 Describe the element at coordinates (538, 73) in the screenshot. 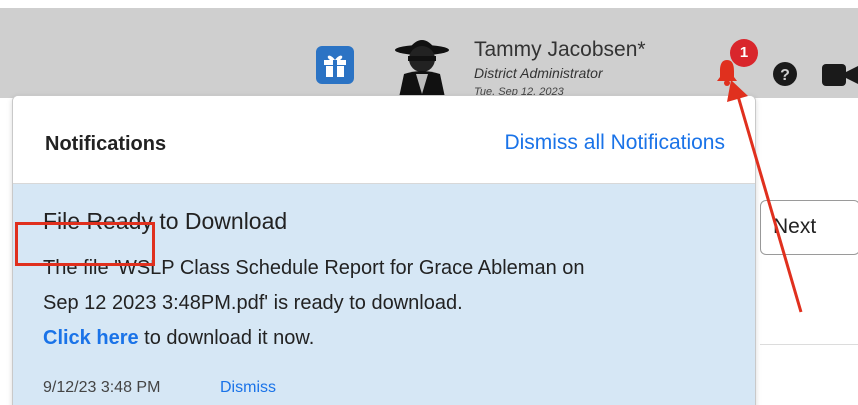

I see `user-role: District Administrator` at that location.